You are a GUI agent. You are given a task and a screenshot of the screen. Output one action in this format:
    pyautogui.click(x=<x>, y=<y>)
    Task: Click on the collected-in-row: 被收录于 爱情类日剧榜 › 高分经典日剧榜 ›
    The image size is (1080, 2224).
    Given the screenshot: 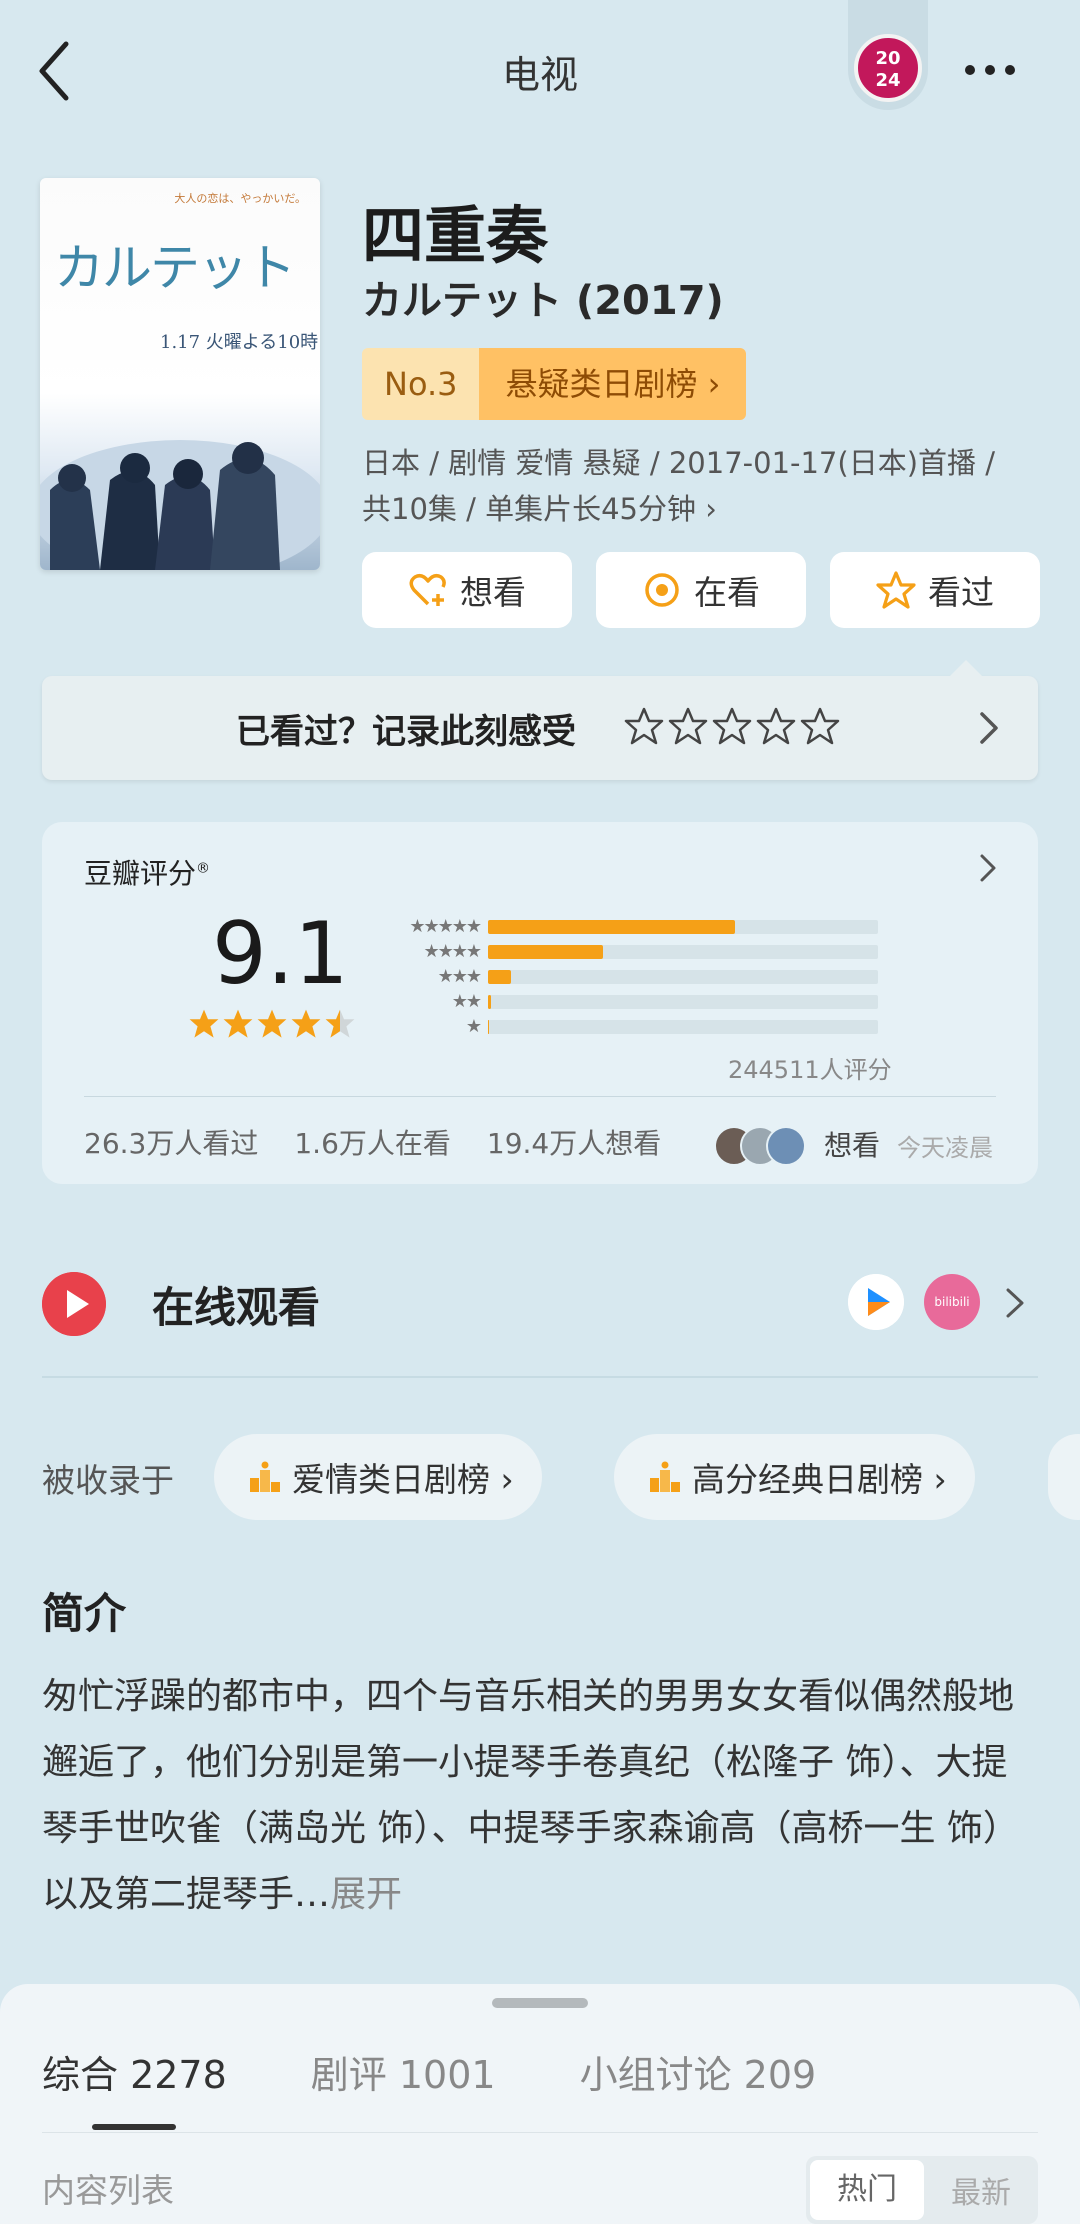 What is the action you would take?
    pyautogui.click(x=540, y=1477)
    